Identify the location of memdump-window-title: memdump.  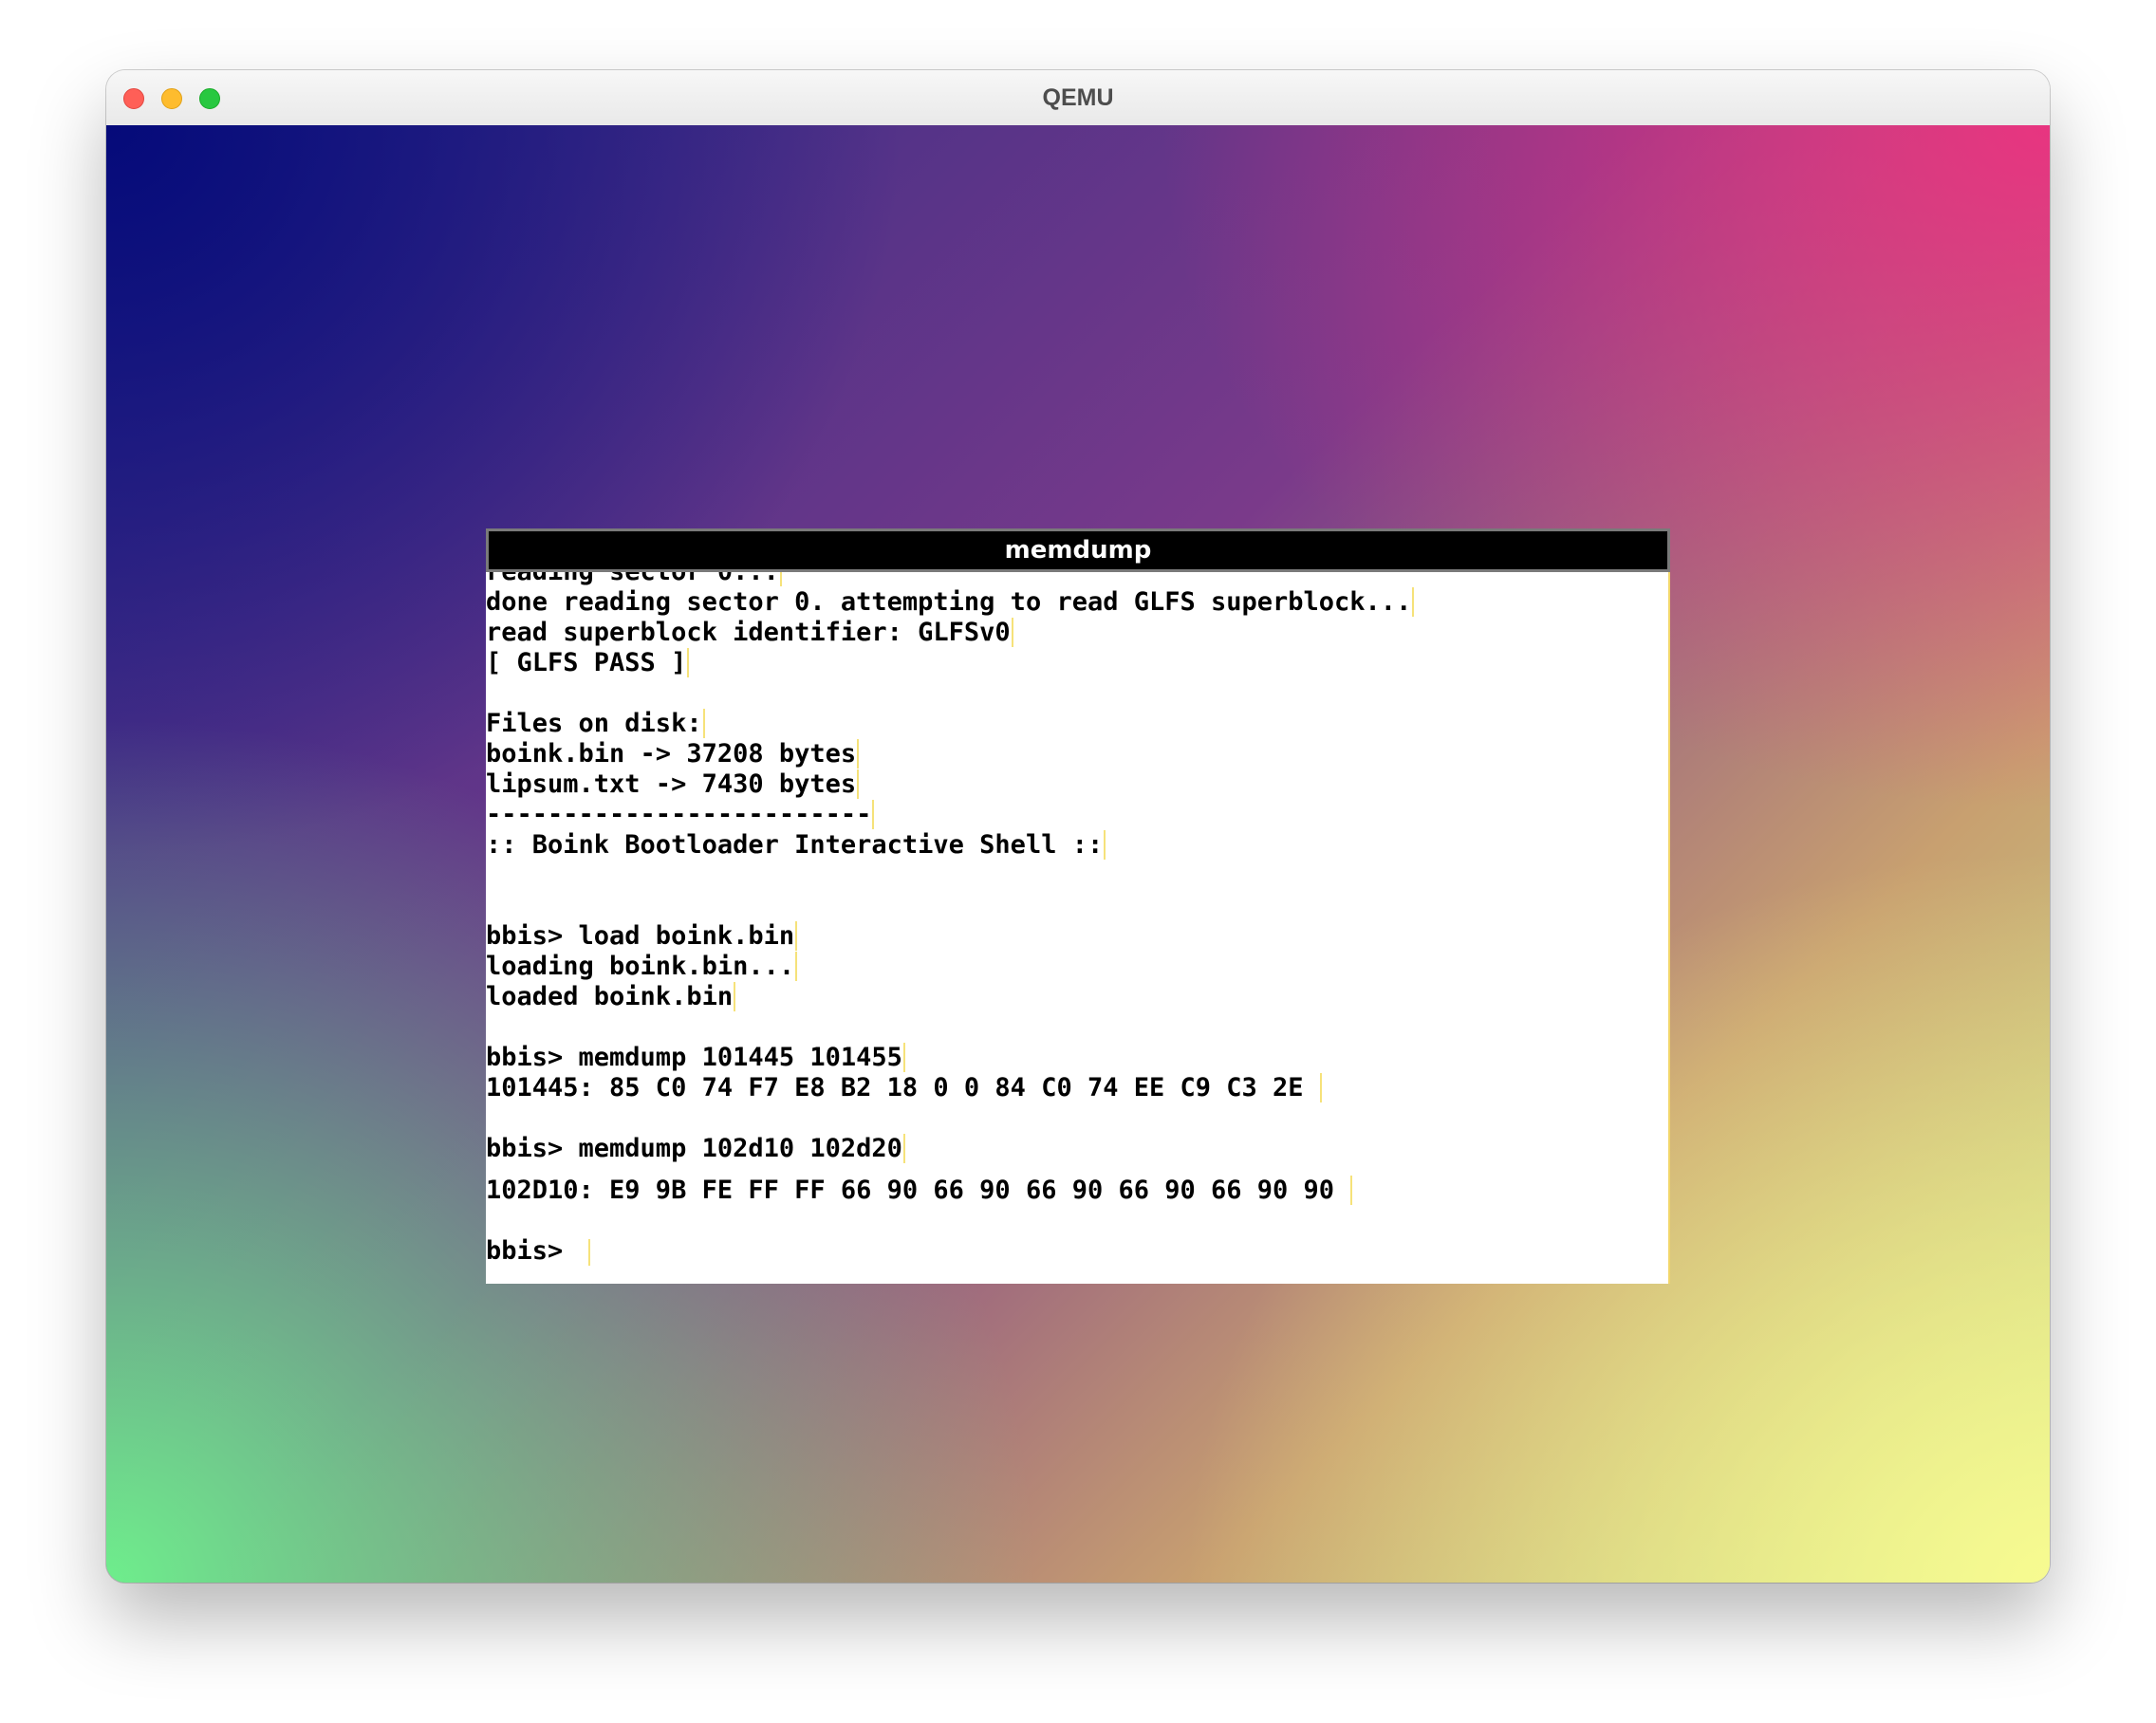
(1078, 550).